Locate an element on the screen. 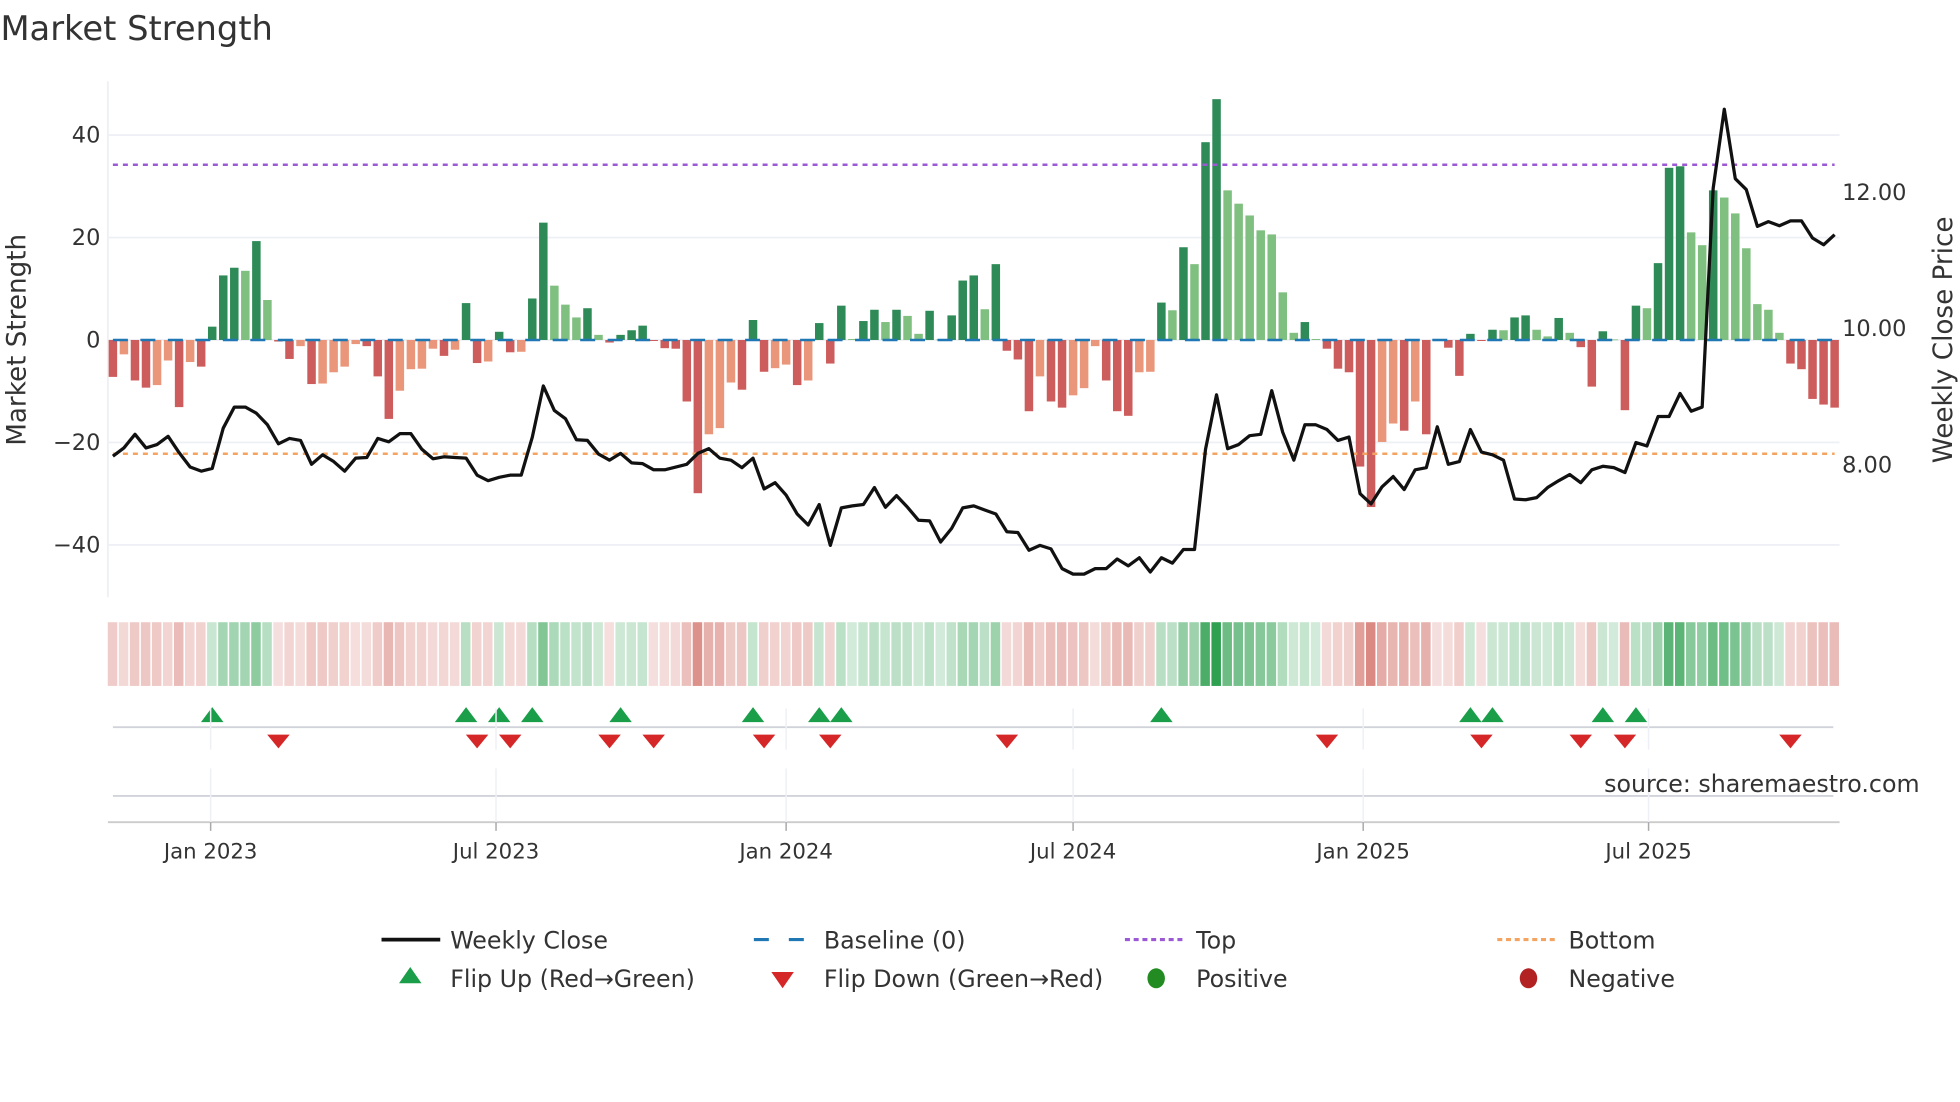  left-tick-label: 20 is located at coordinates (86, 238).